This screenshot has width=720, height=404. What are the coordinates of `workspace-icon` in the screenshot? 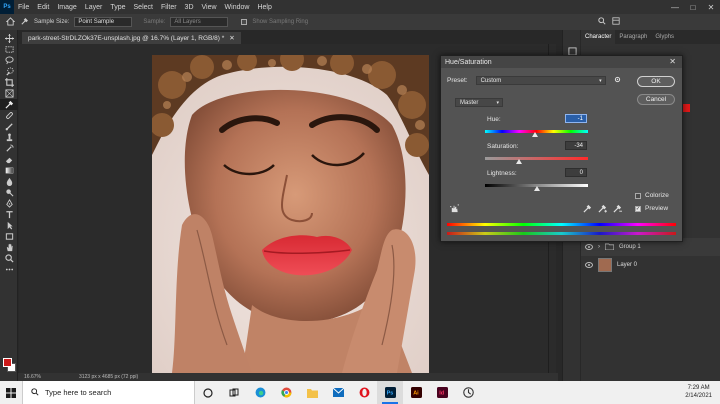 It's located at (616, 22).